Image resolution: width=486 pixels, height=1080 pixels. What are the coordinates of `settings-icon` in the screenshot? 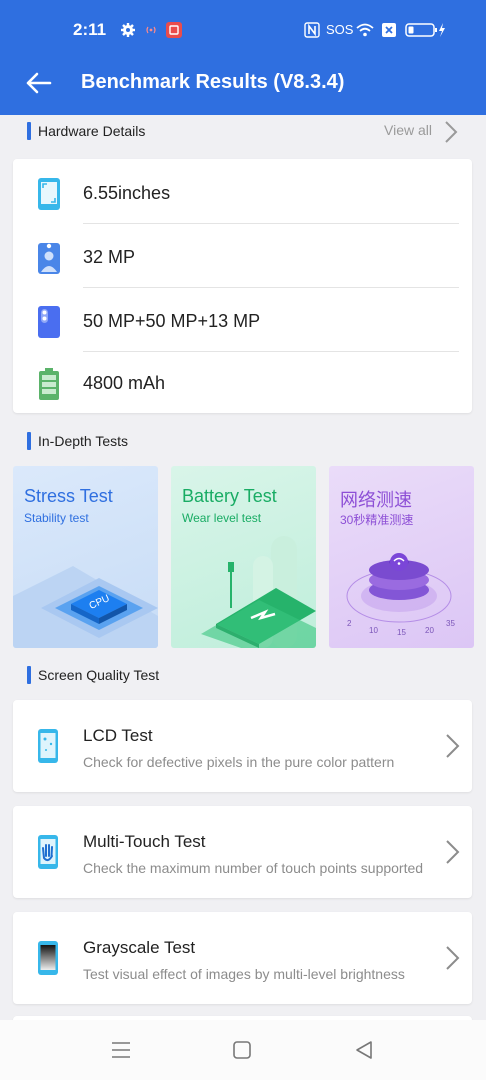 It's located at (128, 30).